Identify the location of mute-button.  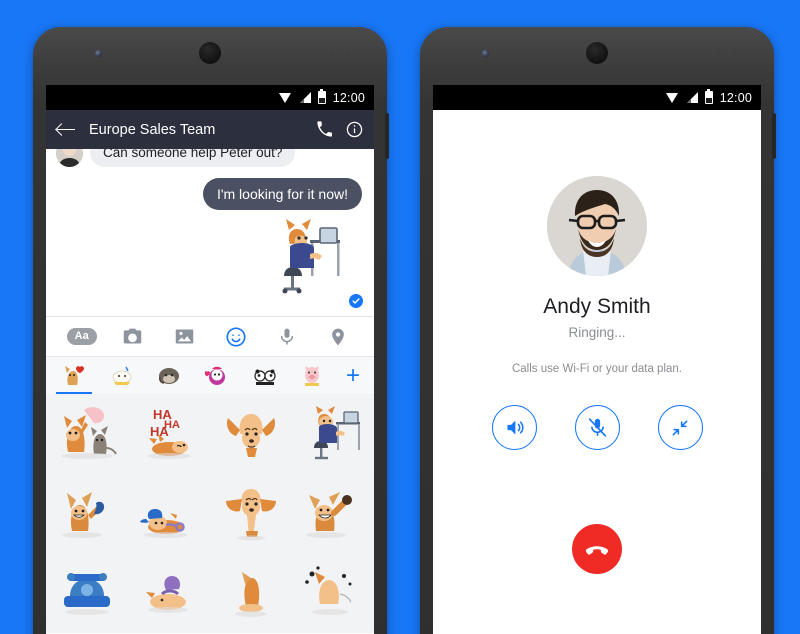
(597, 427).